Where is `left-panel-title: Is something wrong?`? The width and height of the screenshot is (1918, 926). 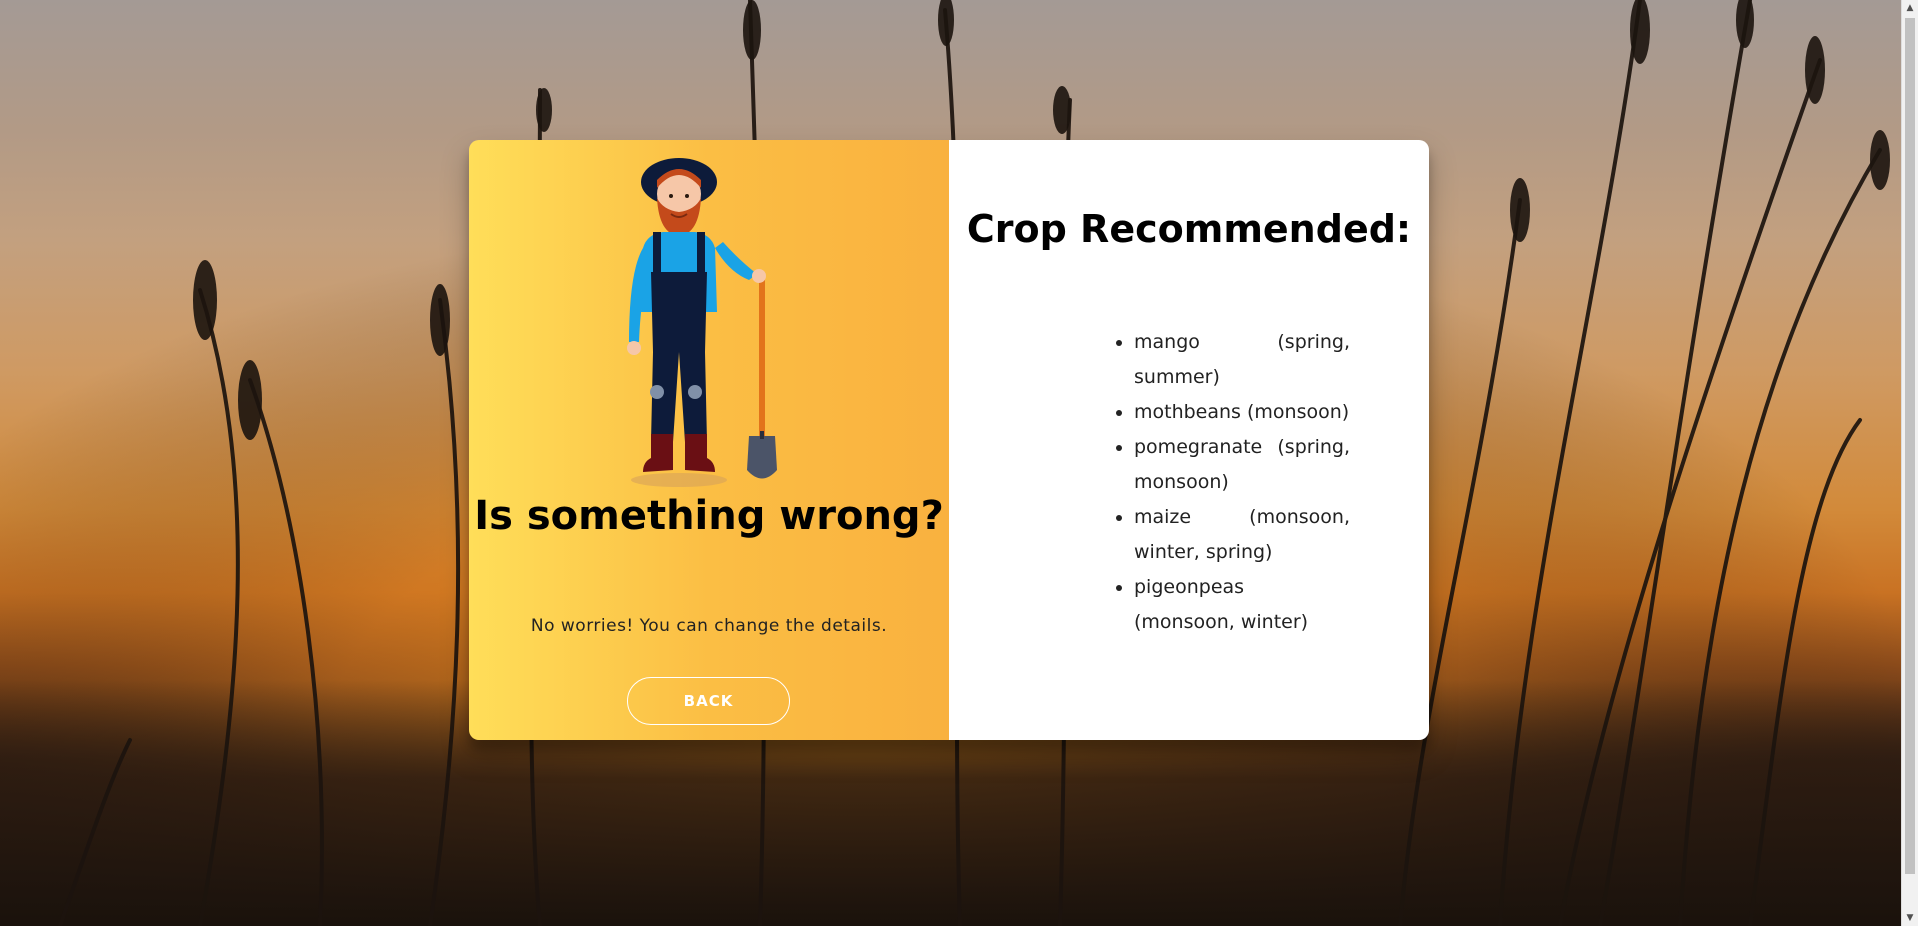 left-panel-title: Is something wrong? is located at coordinates (709, 516).